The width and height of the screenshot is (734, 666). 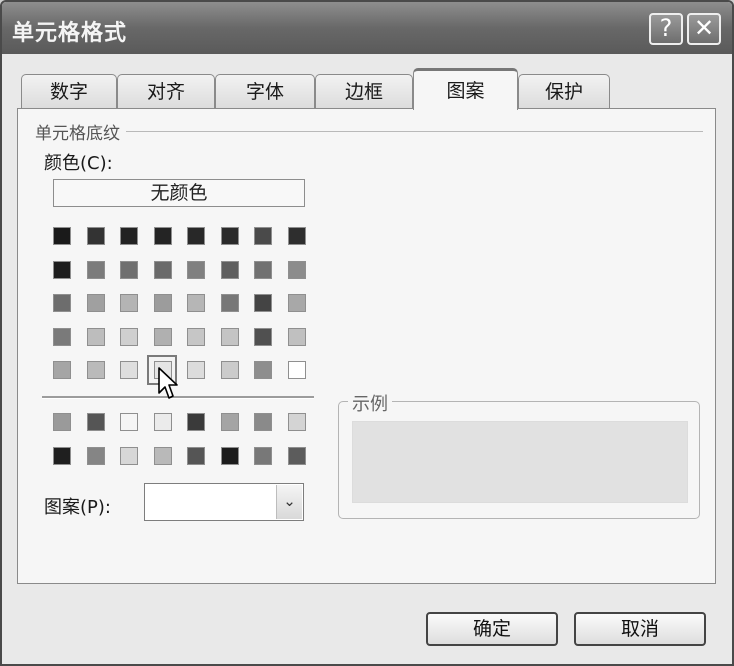 What do you see at coordinates (70, 33) in the screenshot?
I see `dialog-title: 单元格格式` at bounding box center [70, 33].